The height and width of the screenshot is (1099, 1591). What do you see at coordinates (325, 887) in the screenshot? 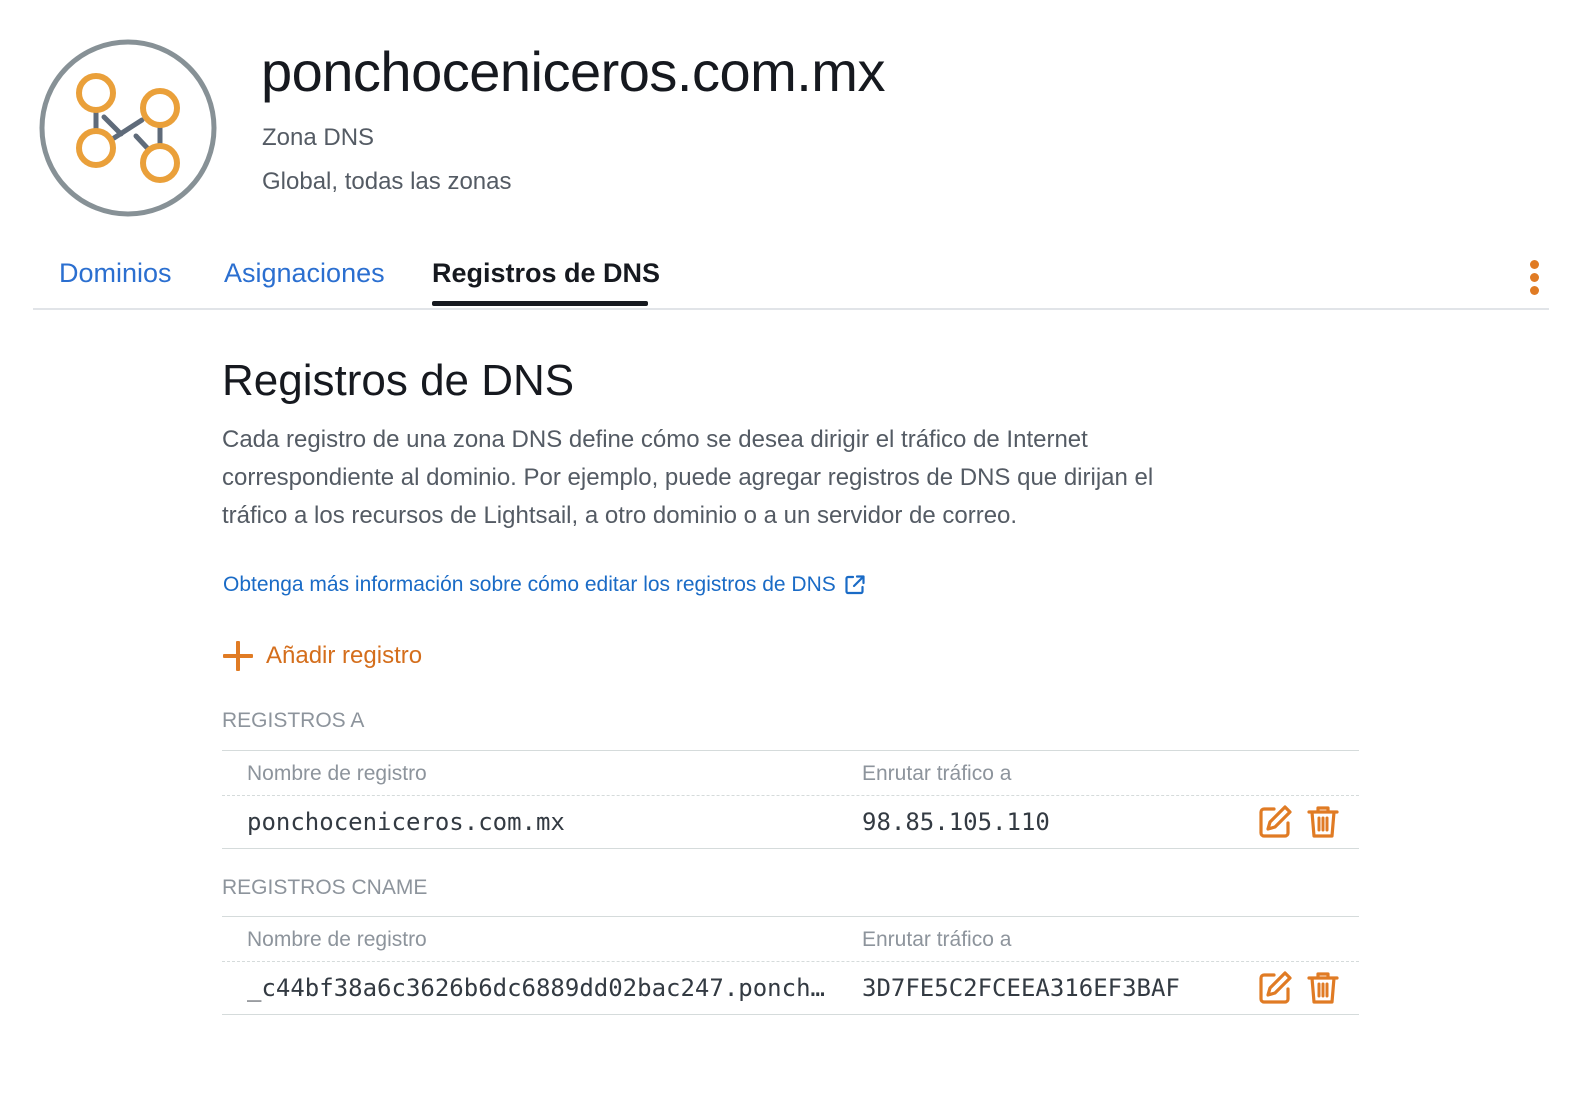
I see `cname-records-group-label: REGISTROS CNAME` at bounding box center [325, 887].